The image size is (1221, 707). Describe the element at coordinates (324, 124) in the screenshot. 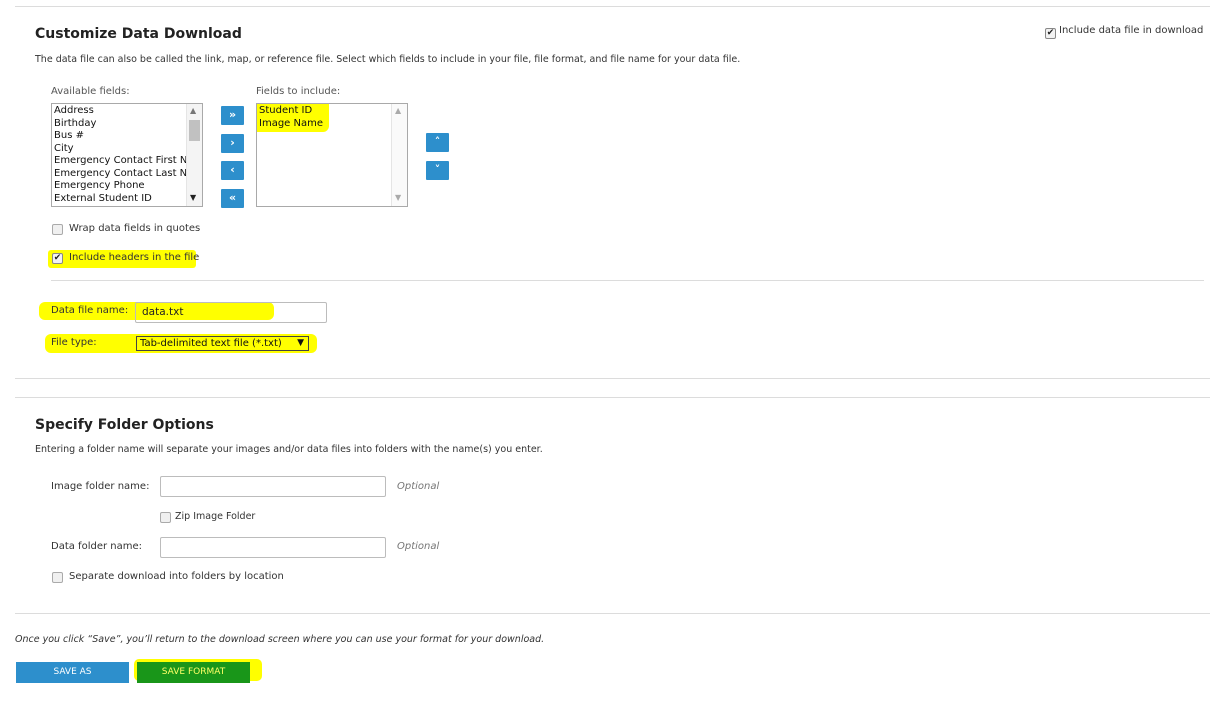

I see `list-item: Image Name` at that location.